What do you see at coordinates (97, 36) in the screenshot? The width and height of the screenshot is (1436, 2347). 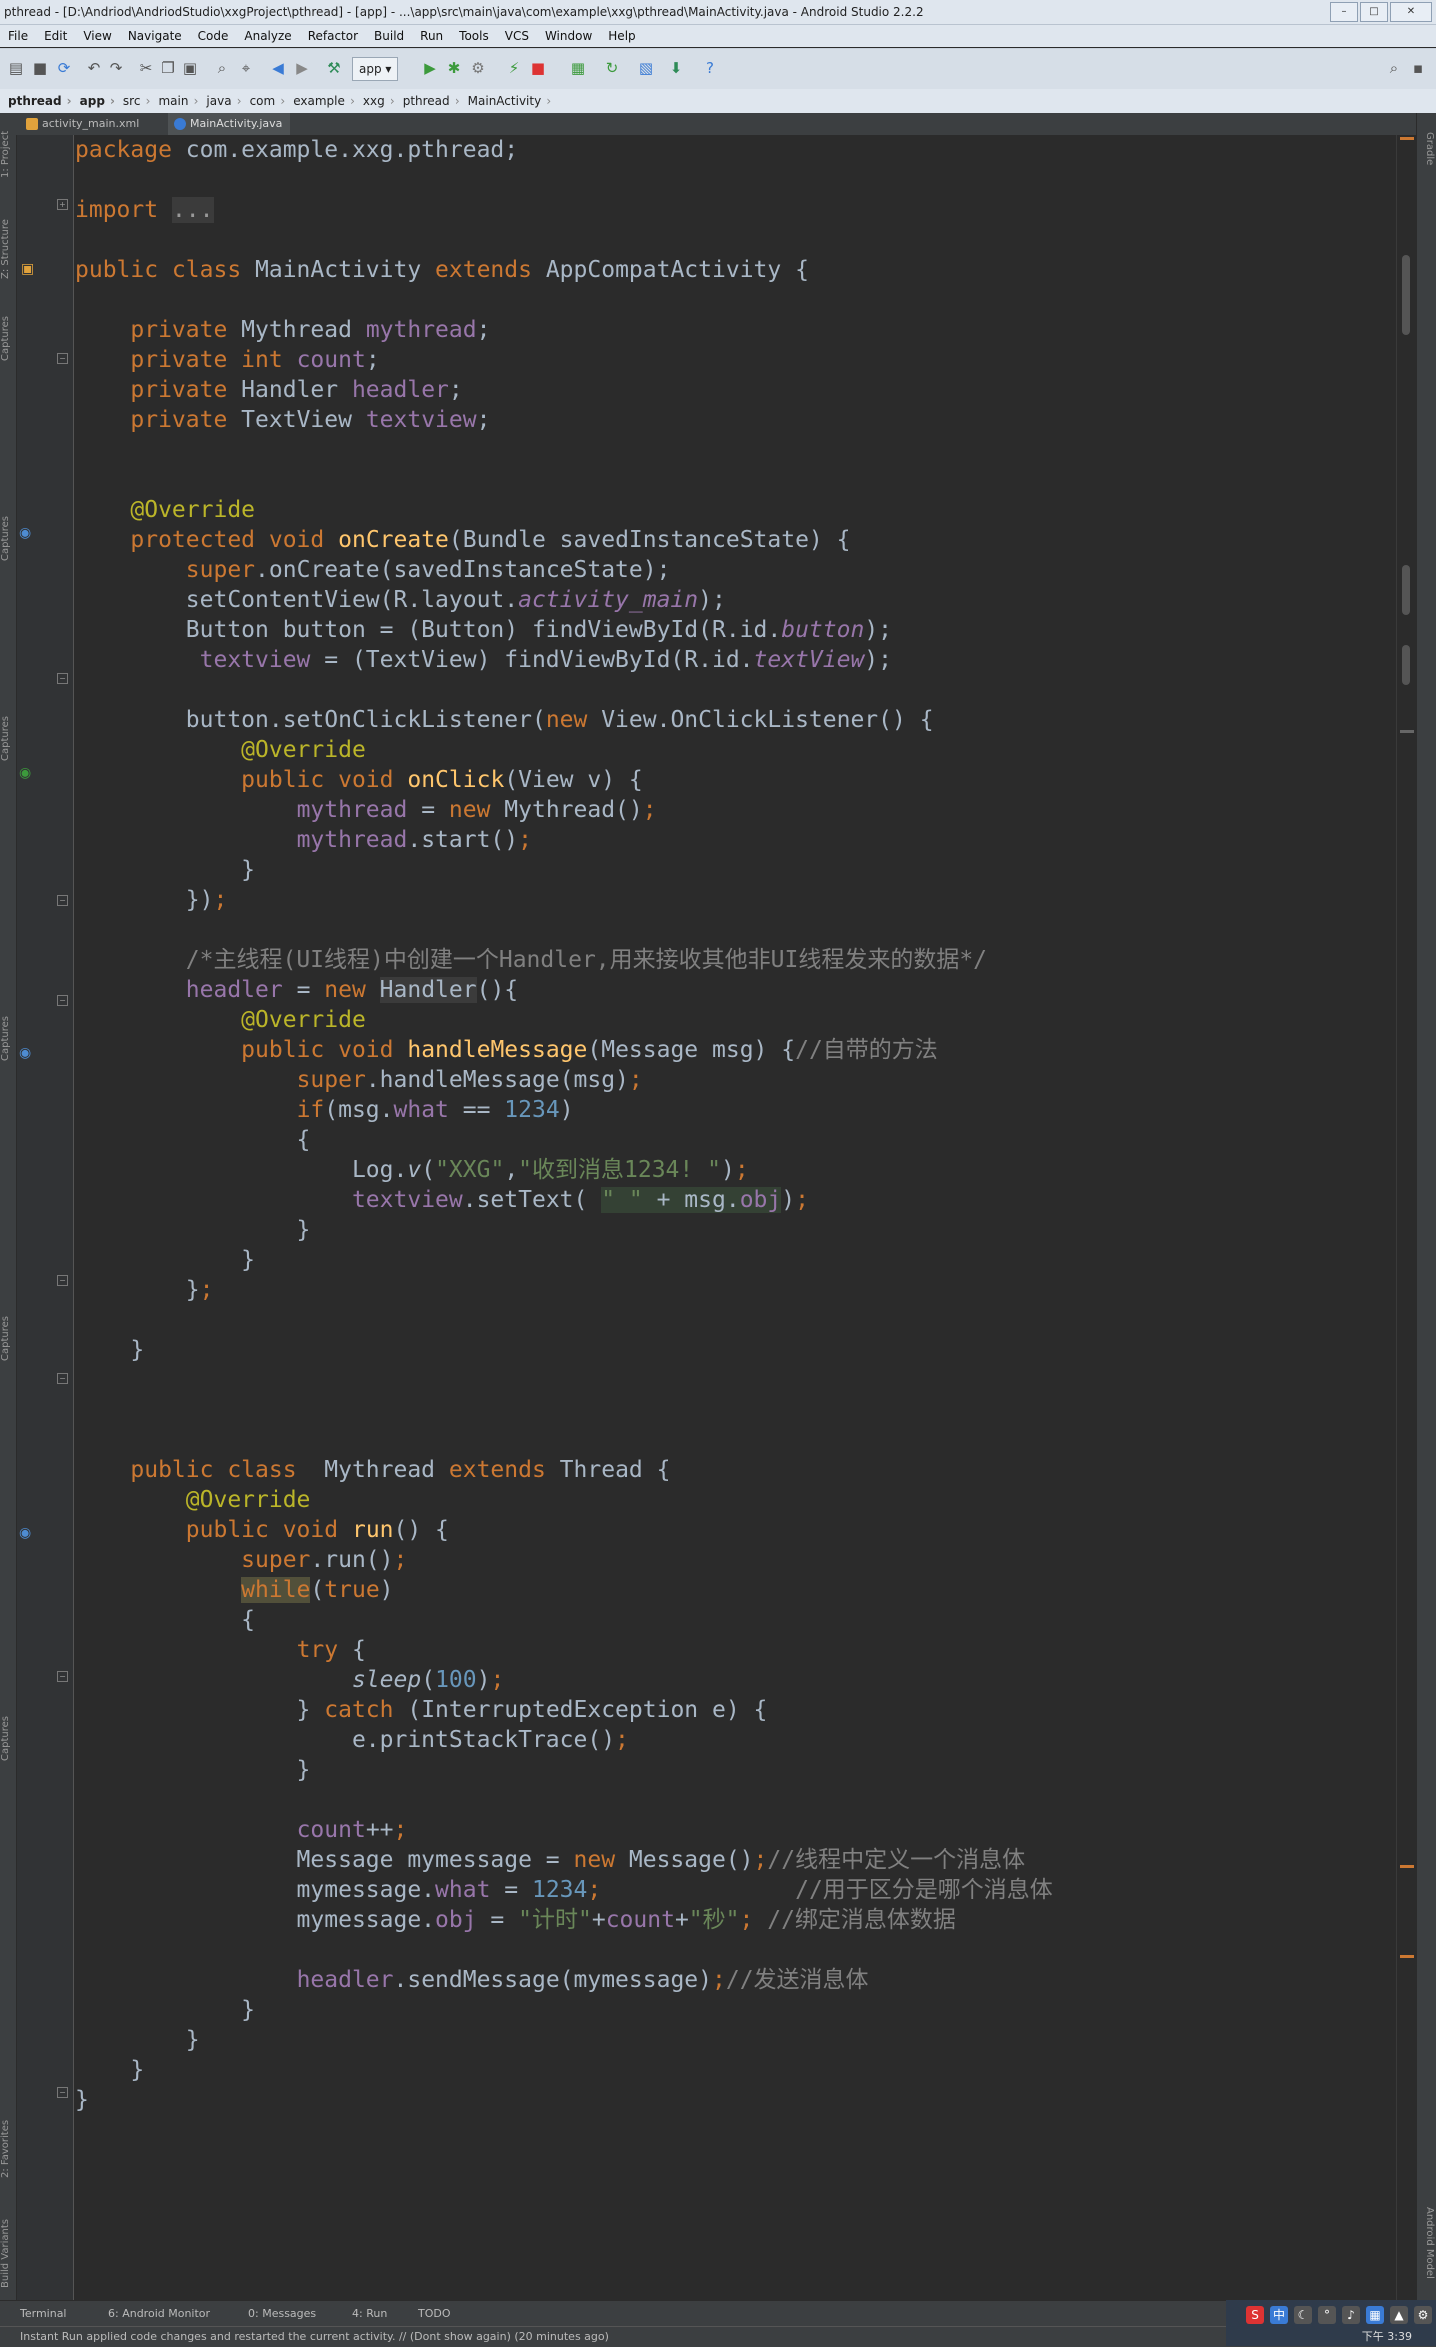 I see `menu-view: View` at bounding box center [97, 36].